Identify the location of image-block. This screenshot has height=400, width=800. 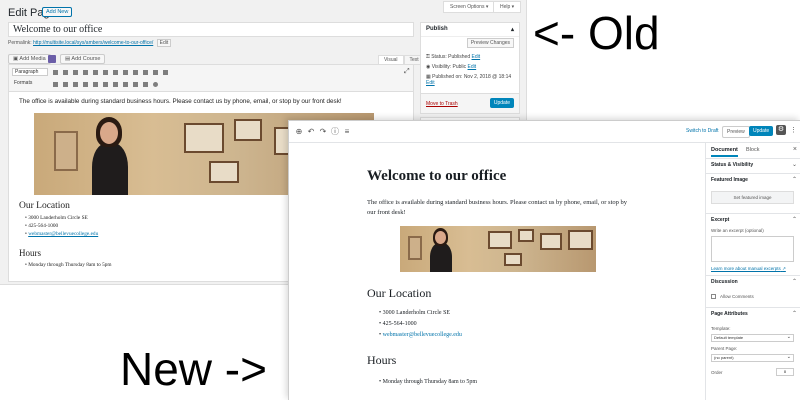
(498, 249).